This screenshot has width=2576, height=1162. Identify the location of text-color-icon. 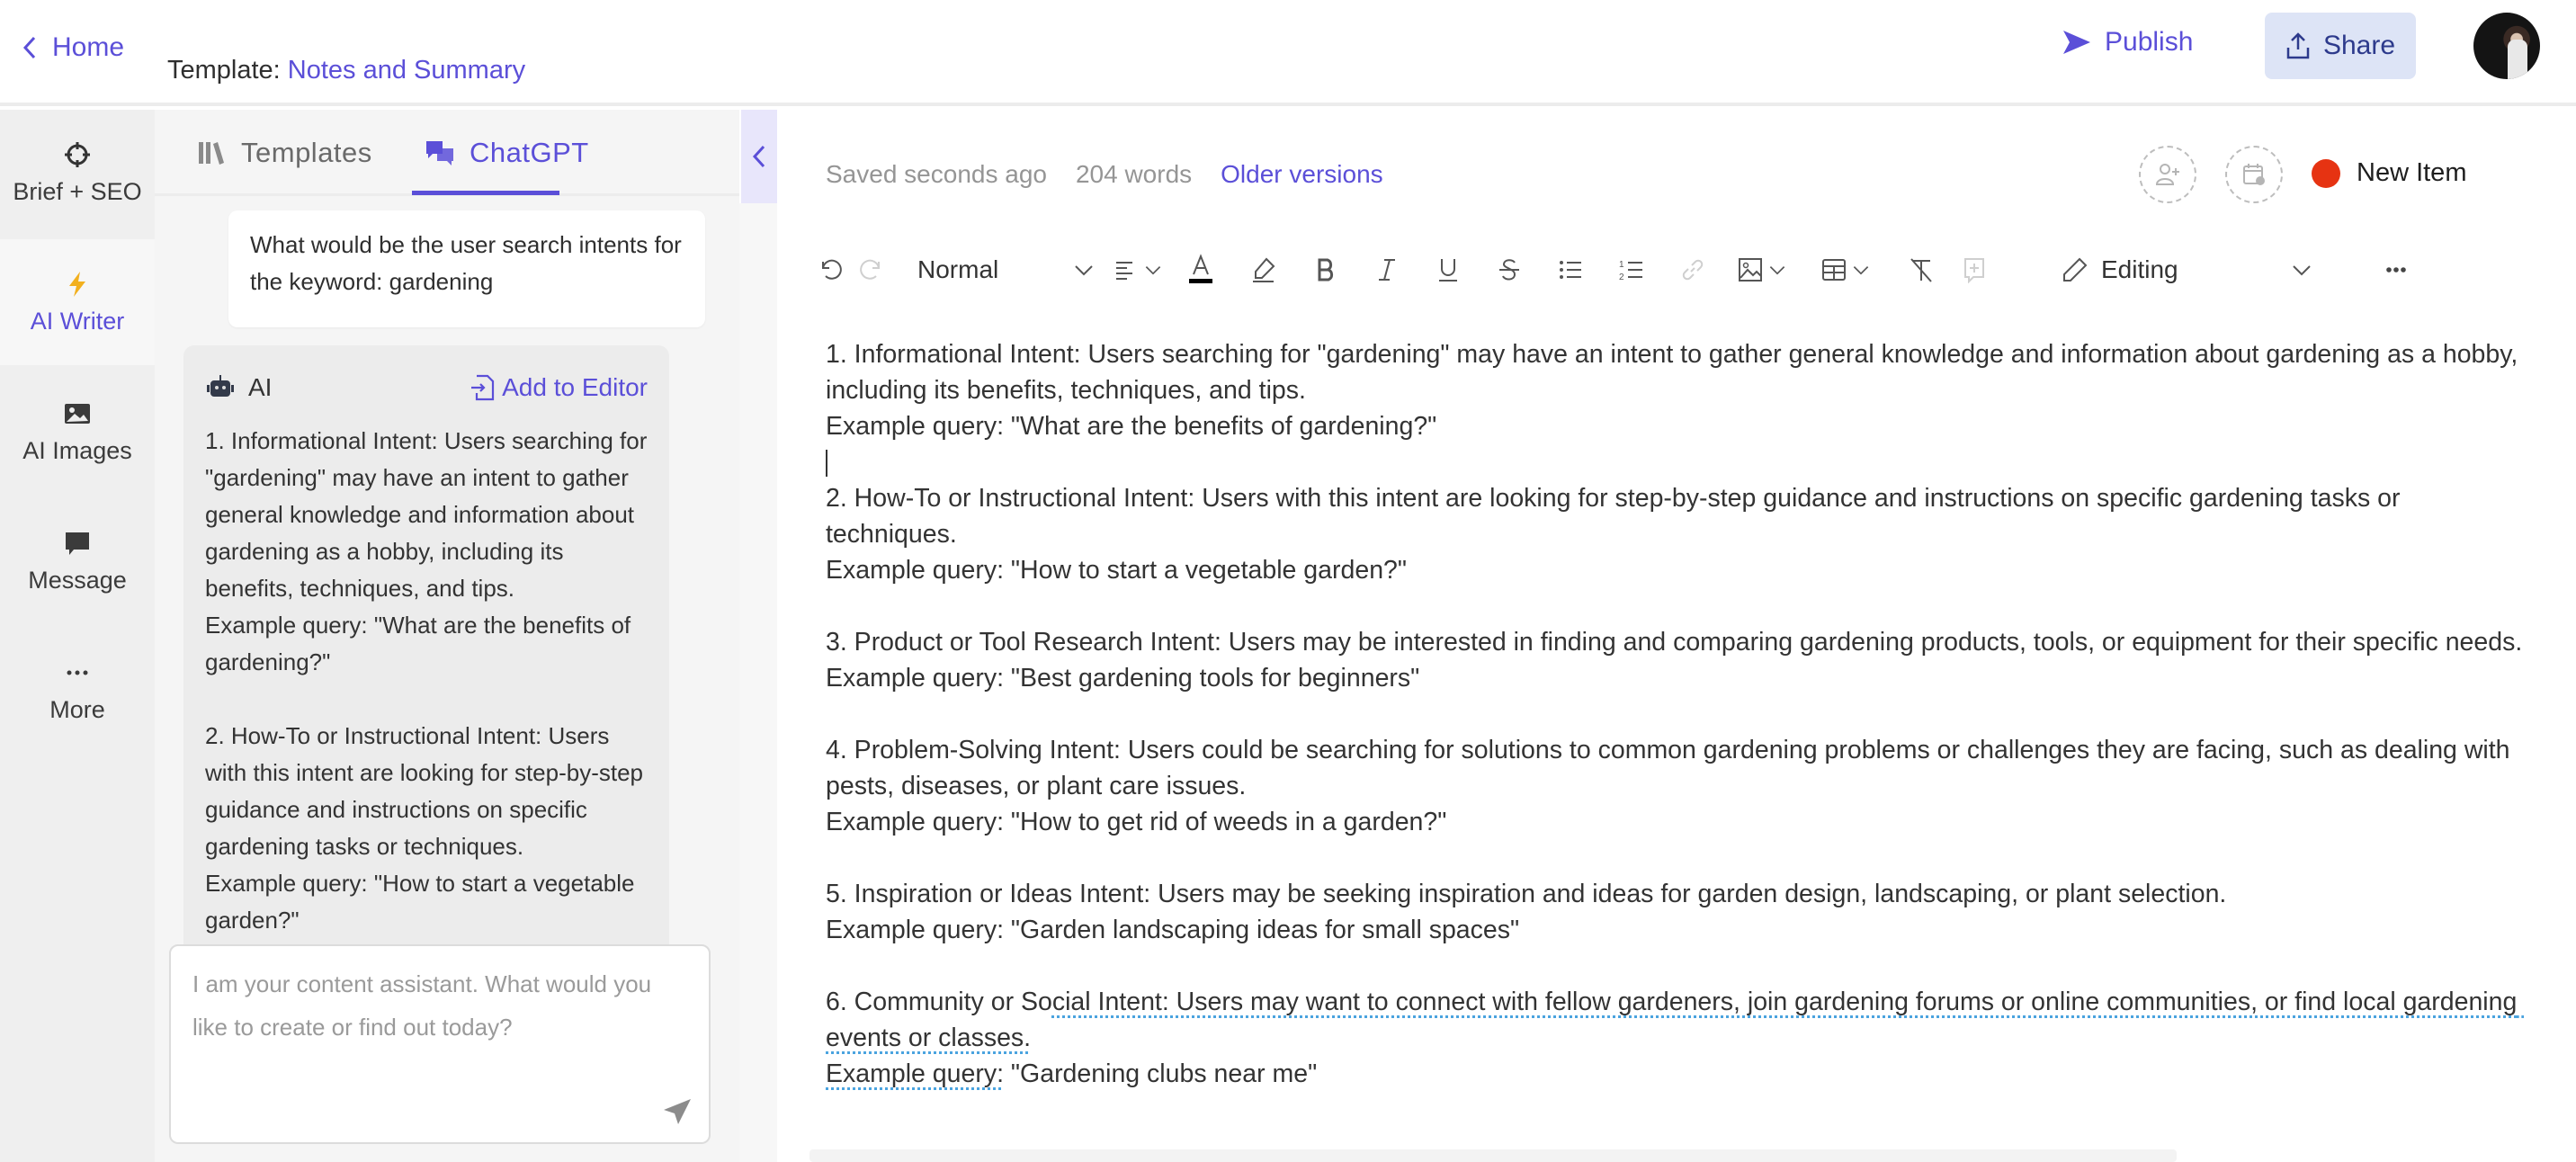
(1200, 268).